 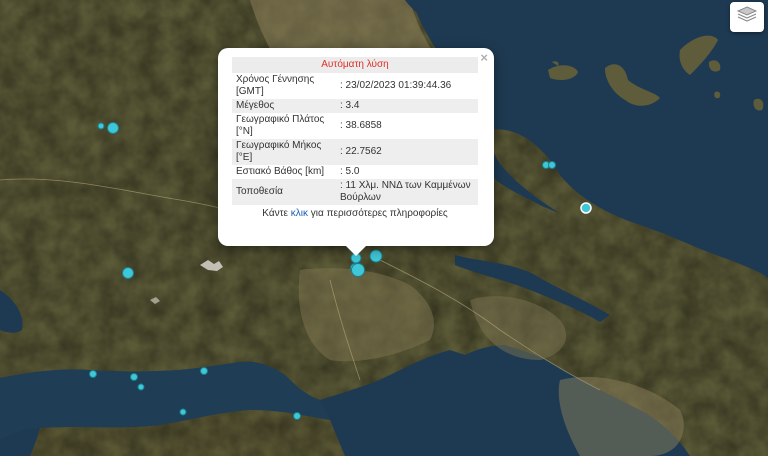 I want to click on close-button: ×, so click(x=484, y=57).